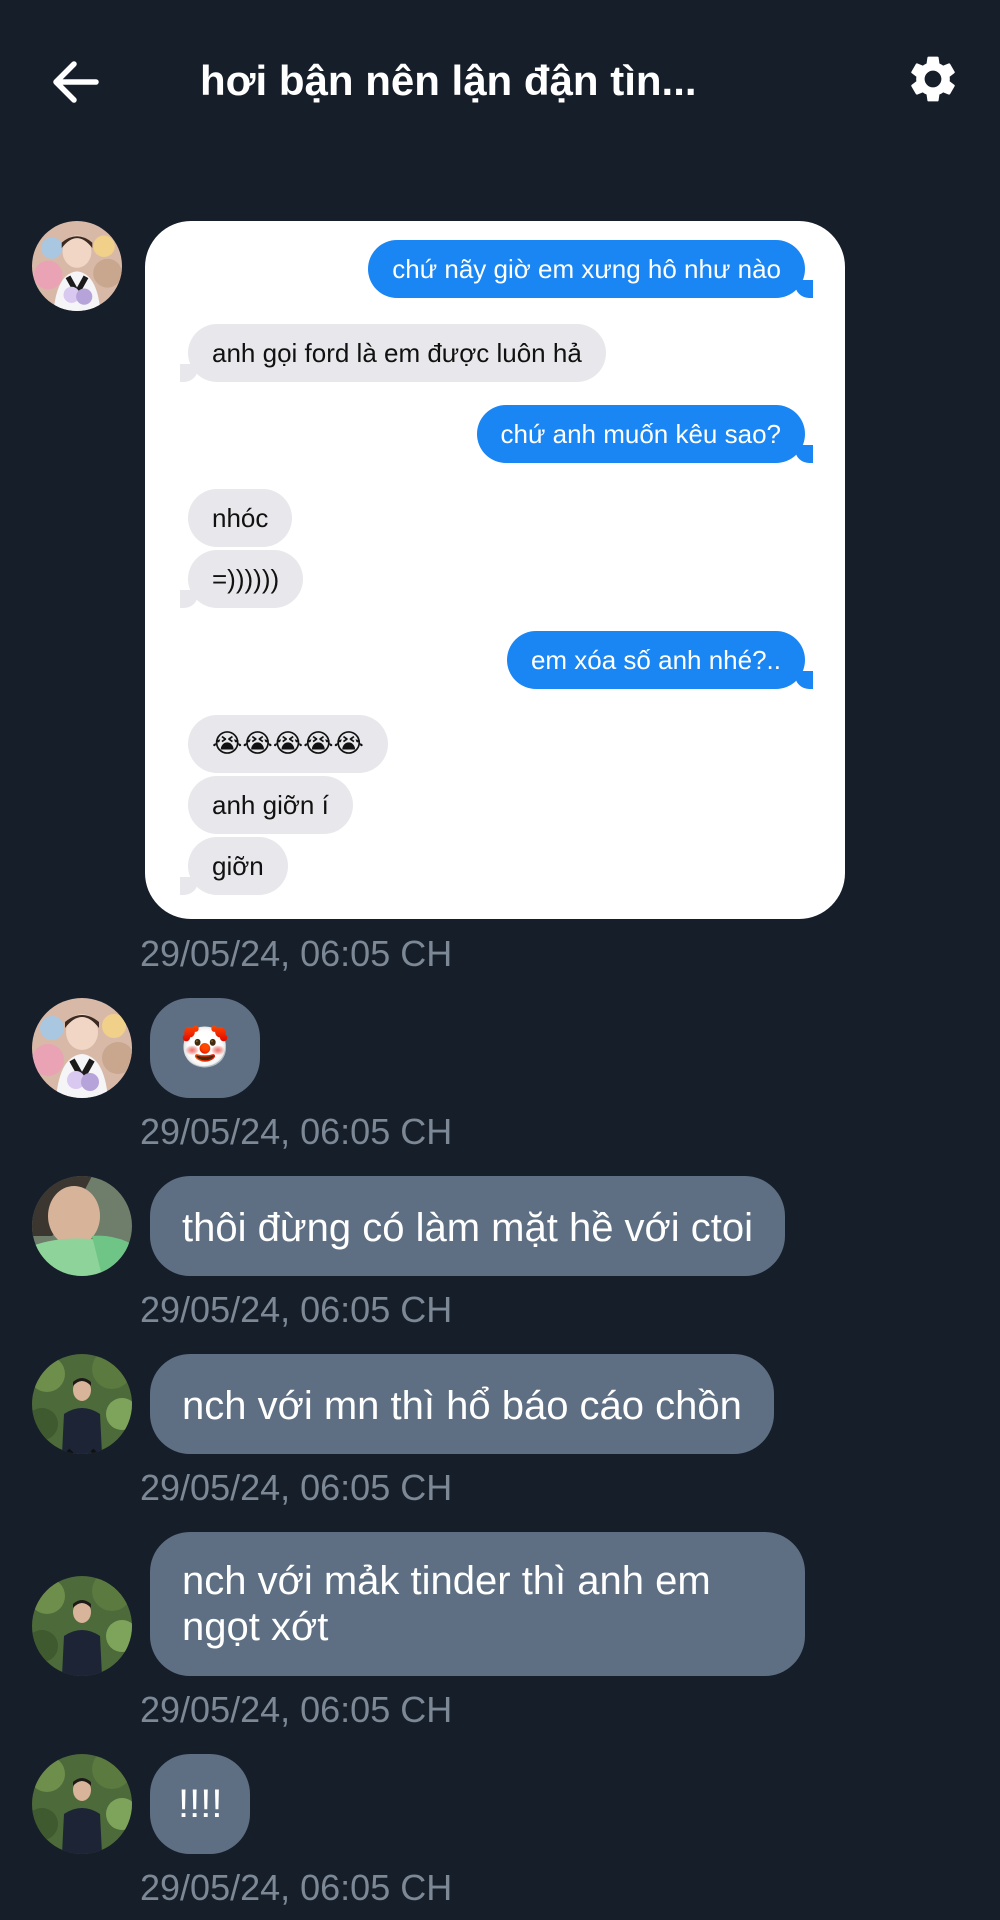 The image size is (1000, 1920). Describe the element at coordinates (241, 579) in the screenshot. I see `imsg-bubble-in: =))))))` at that location.